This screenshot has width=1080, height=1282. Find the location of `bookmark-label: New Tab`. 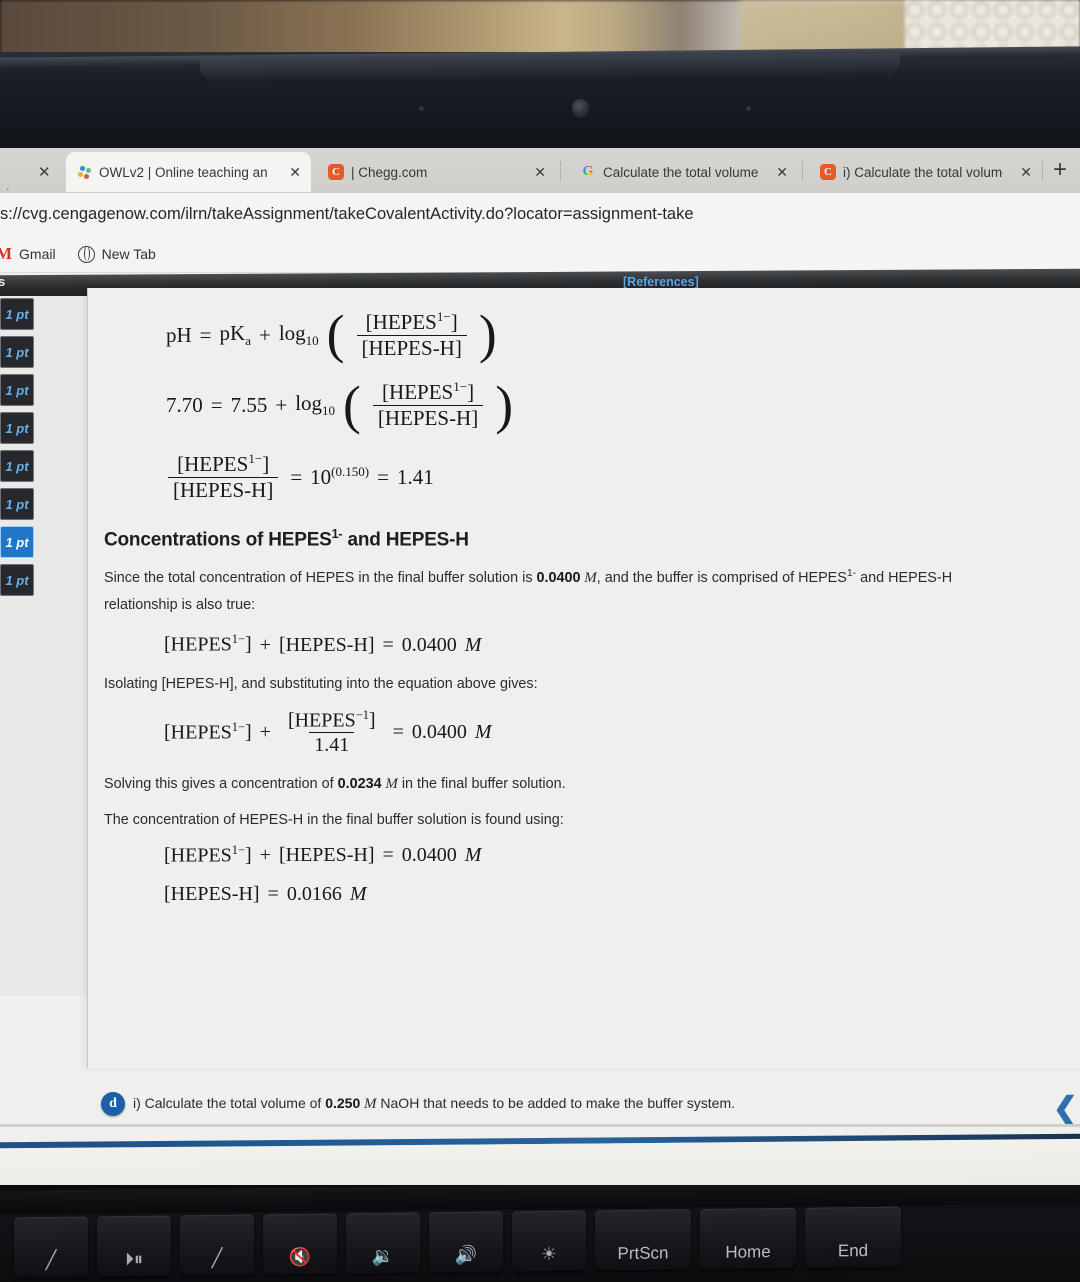

bookmark-label: New Tab is located at coordinates (128, 254).